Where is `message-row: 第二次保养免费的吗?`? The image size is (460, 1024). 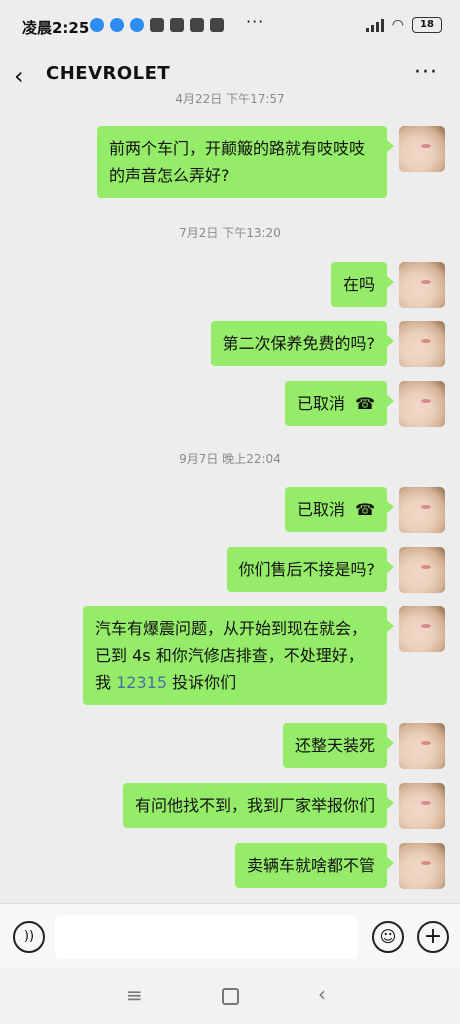 message-row: 第二次保养免费的吗? is located at coordinates (327, 344).